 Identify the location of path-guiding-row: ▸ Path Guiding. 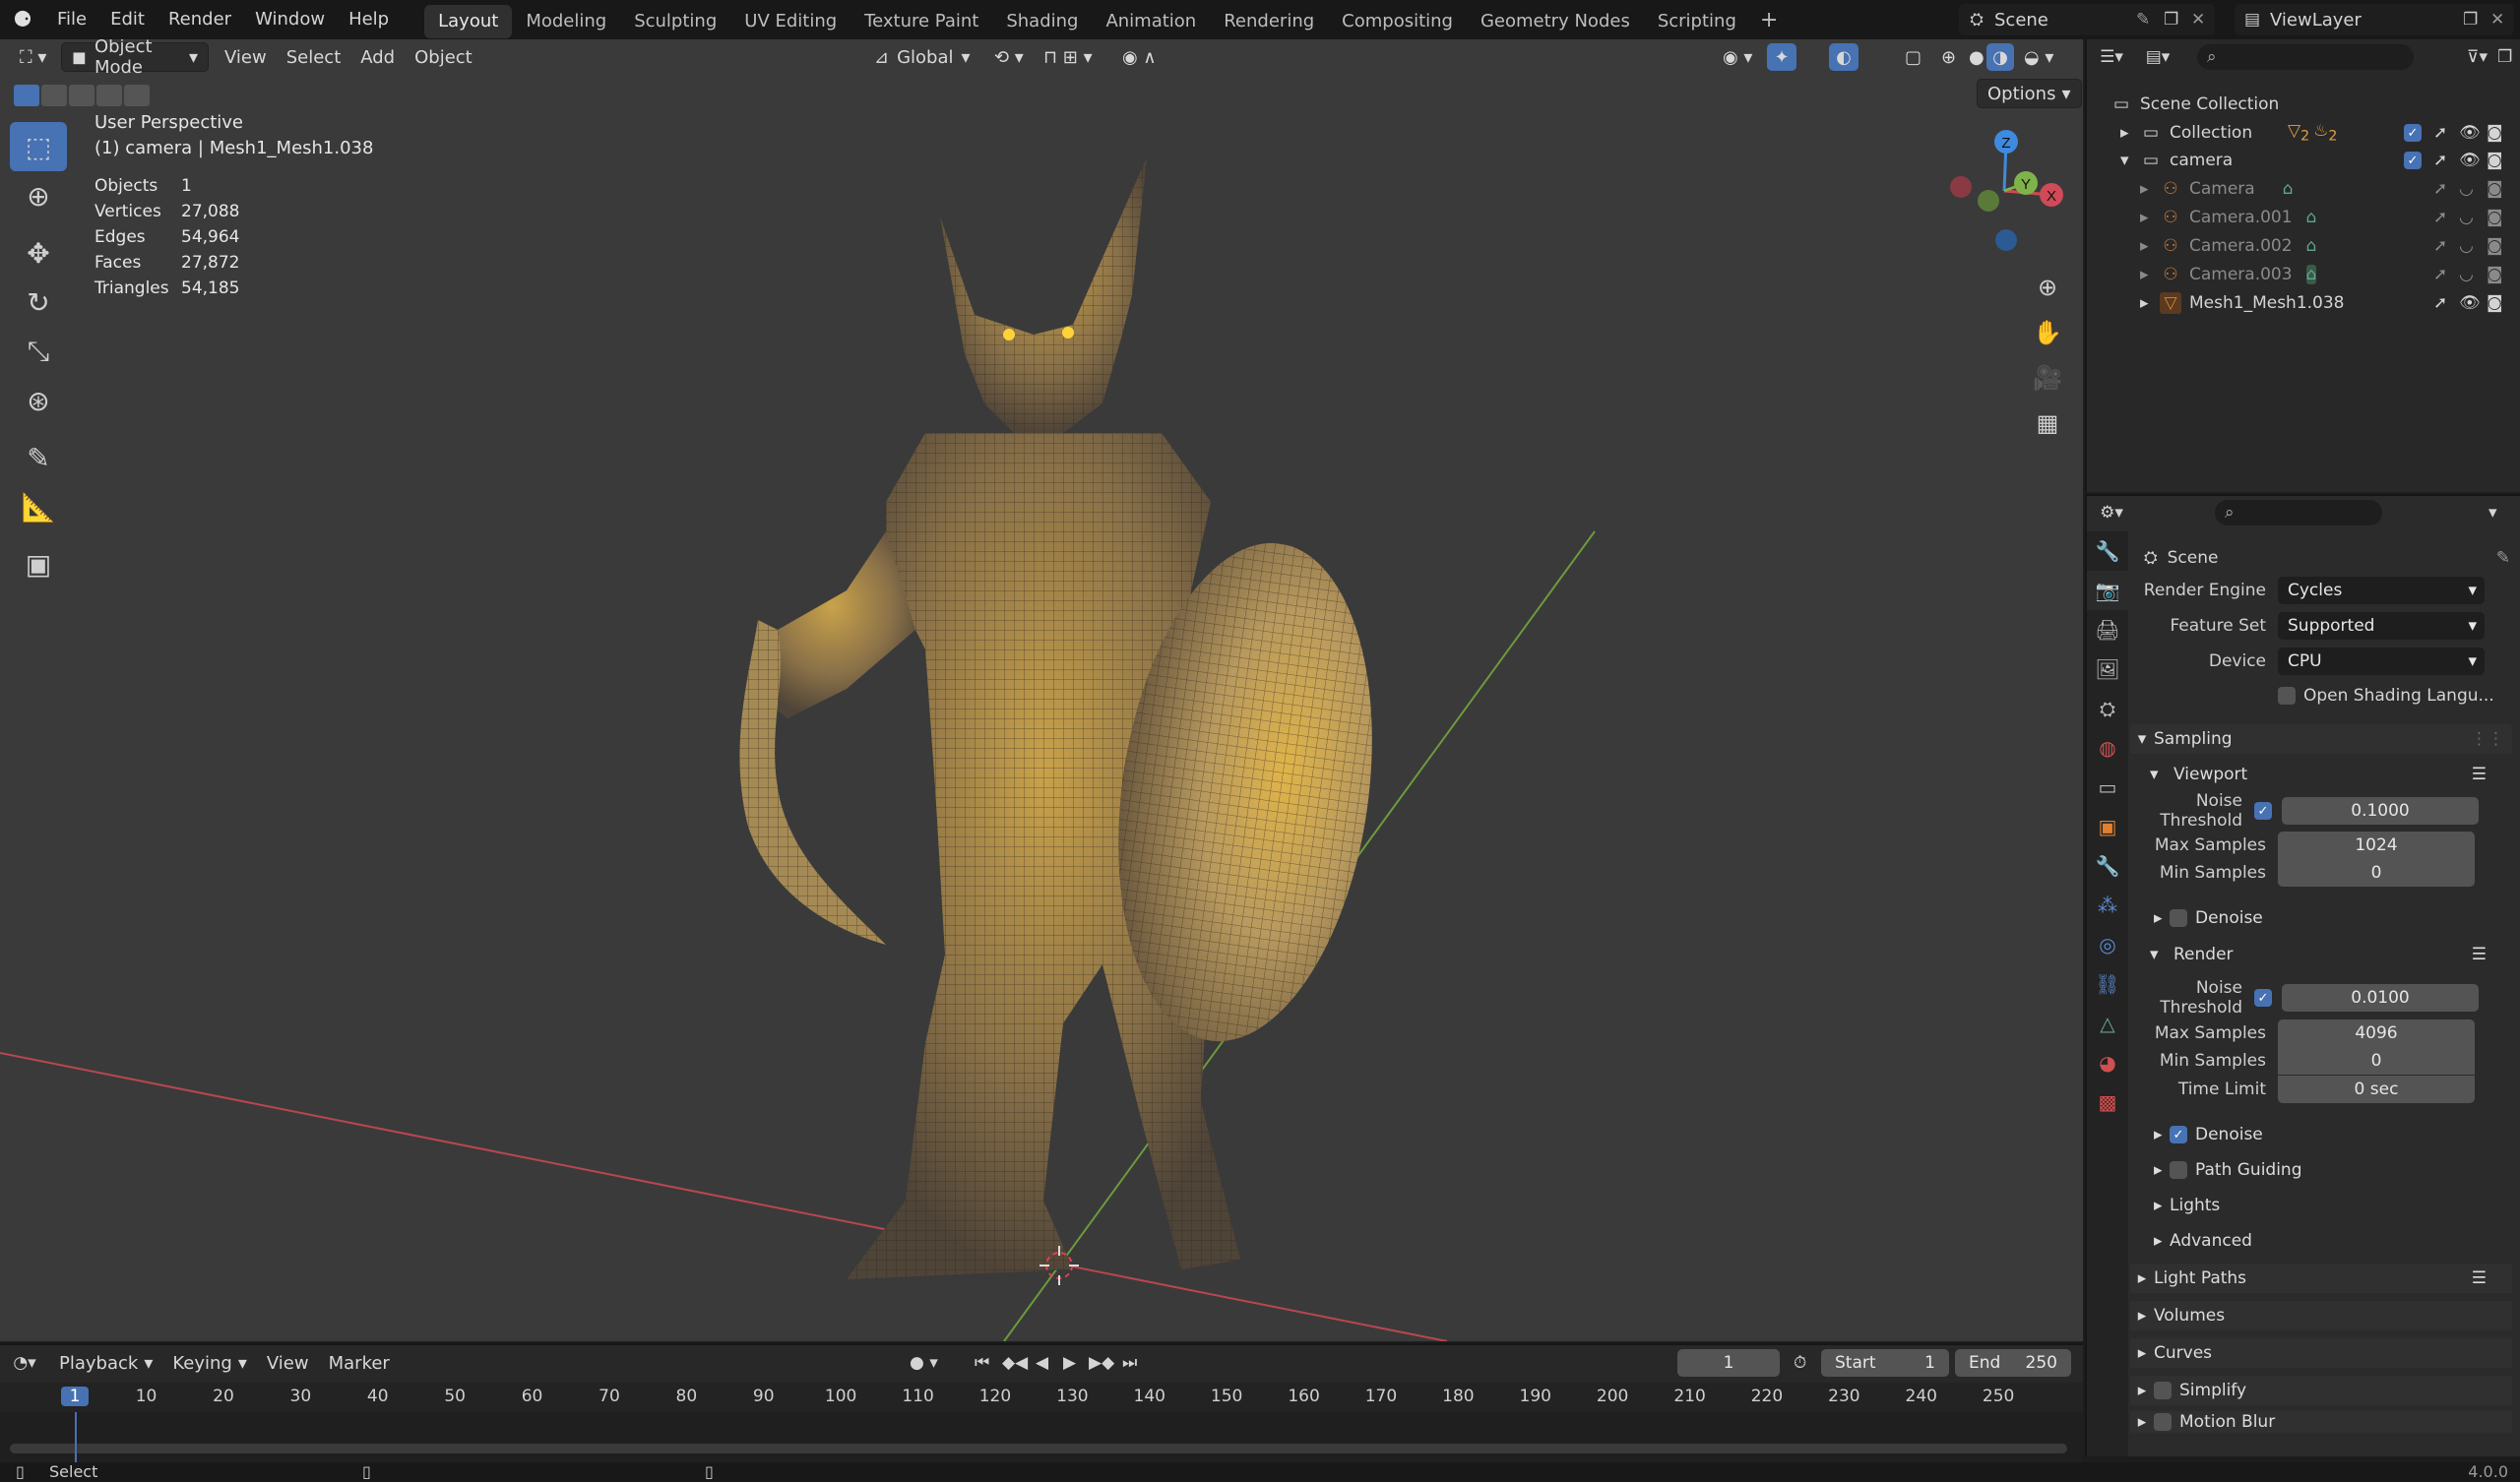
(2321, 1170).